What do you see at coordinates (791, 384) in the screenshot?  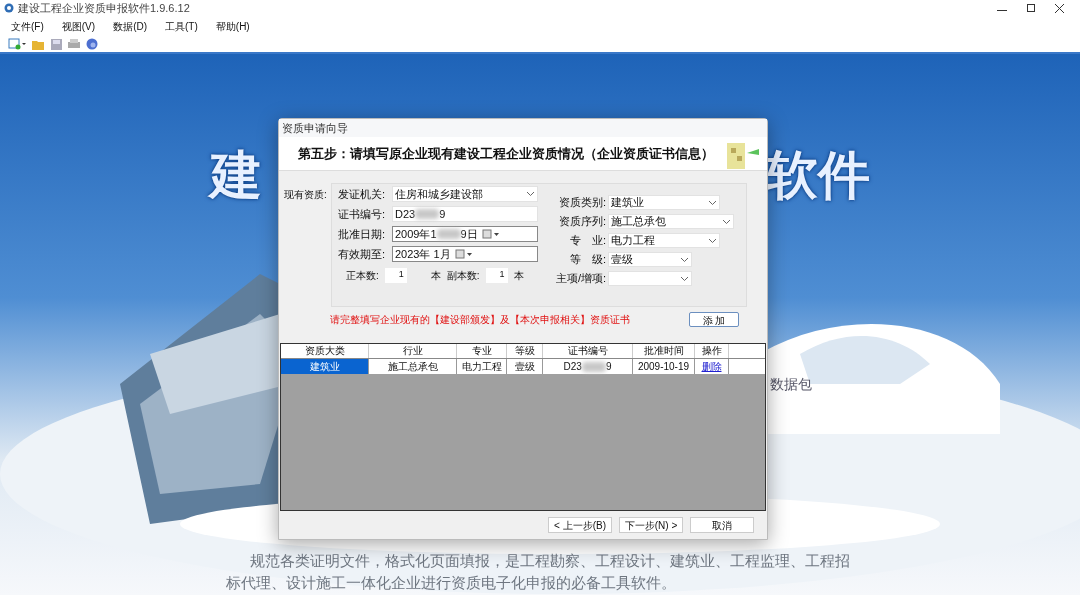 I see `banner-text: 数据包` at bounding box center [791, 384].